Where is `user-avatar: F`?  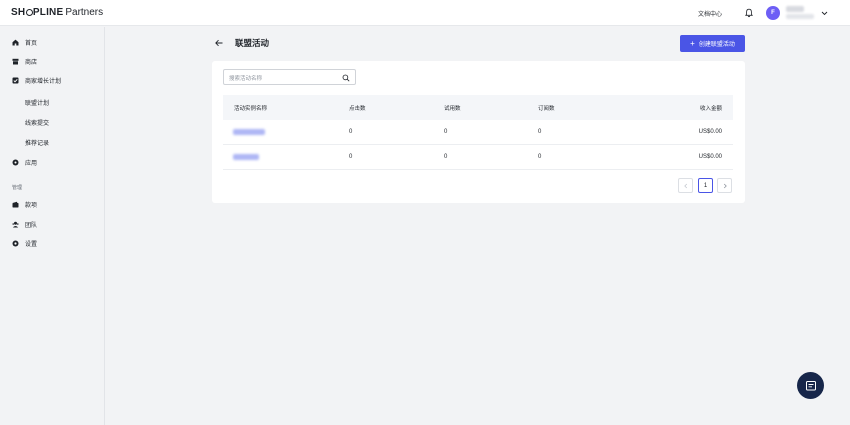
user-avatar: F is located at coordinates (773, 13).